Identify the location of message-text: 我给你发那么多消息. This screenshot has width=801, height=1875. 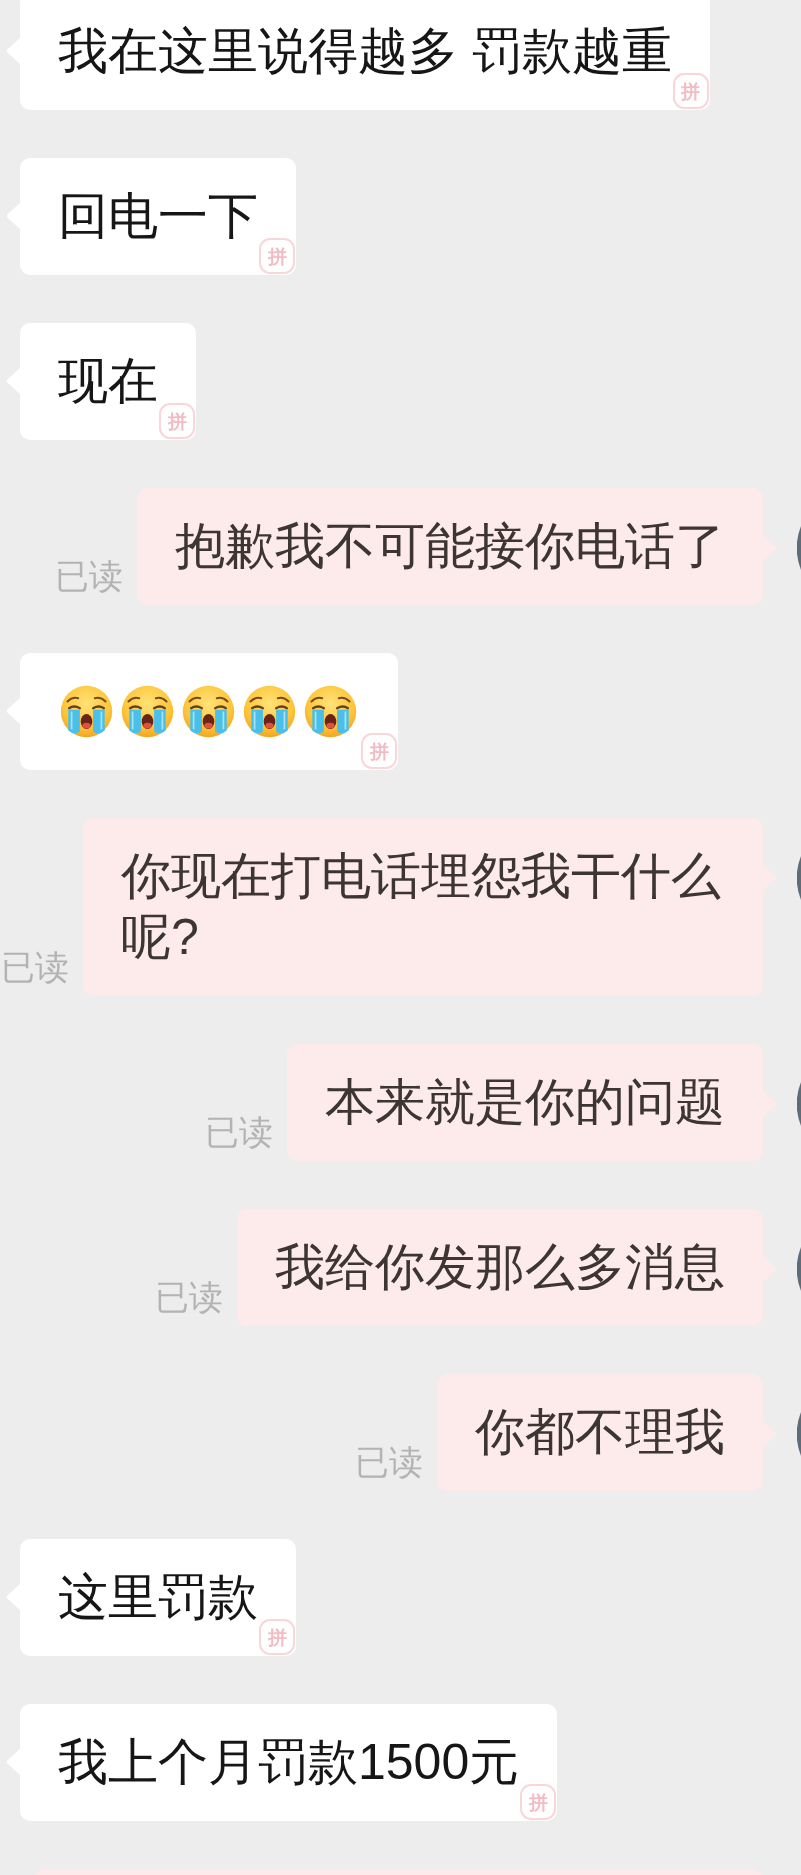
(500, 1267).